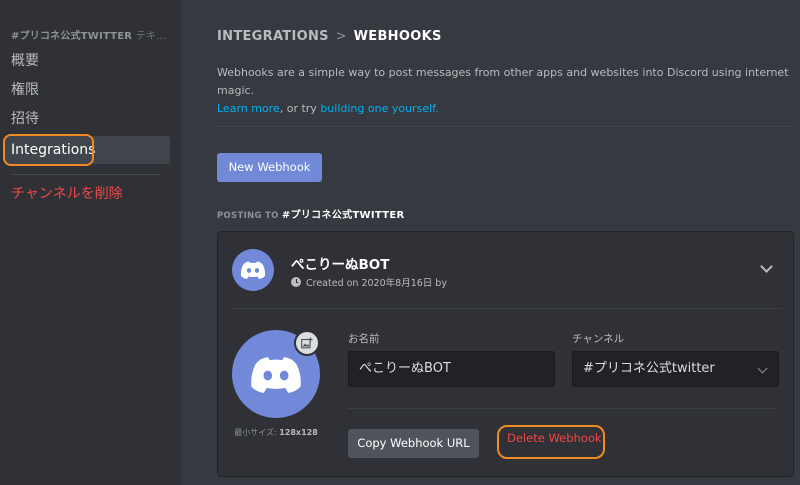  I want to click on delete-webhook-highlight, so click(551, 442).